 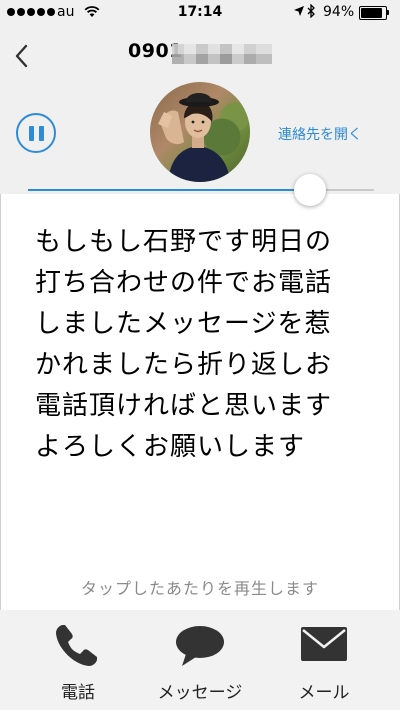 What do you see at coordinates (194, 137) in the screenshot?
I see `caller-photo` at bounding box center [194, 137].